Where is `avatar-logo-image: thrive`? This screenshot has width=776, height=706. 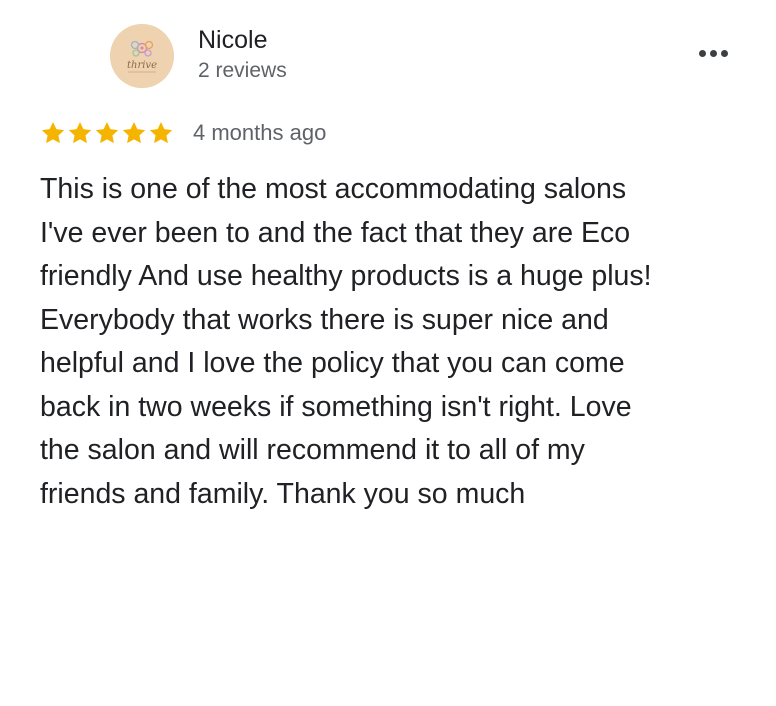 avatar-logo-image: thrive is located at coordinates (142, 56).